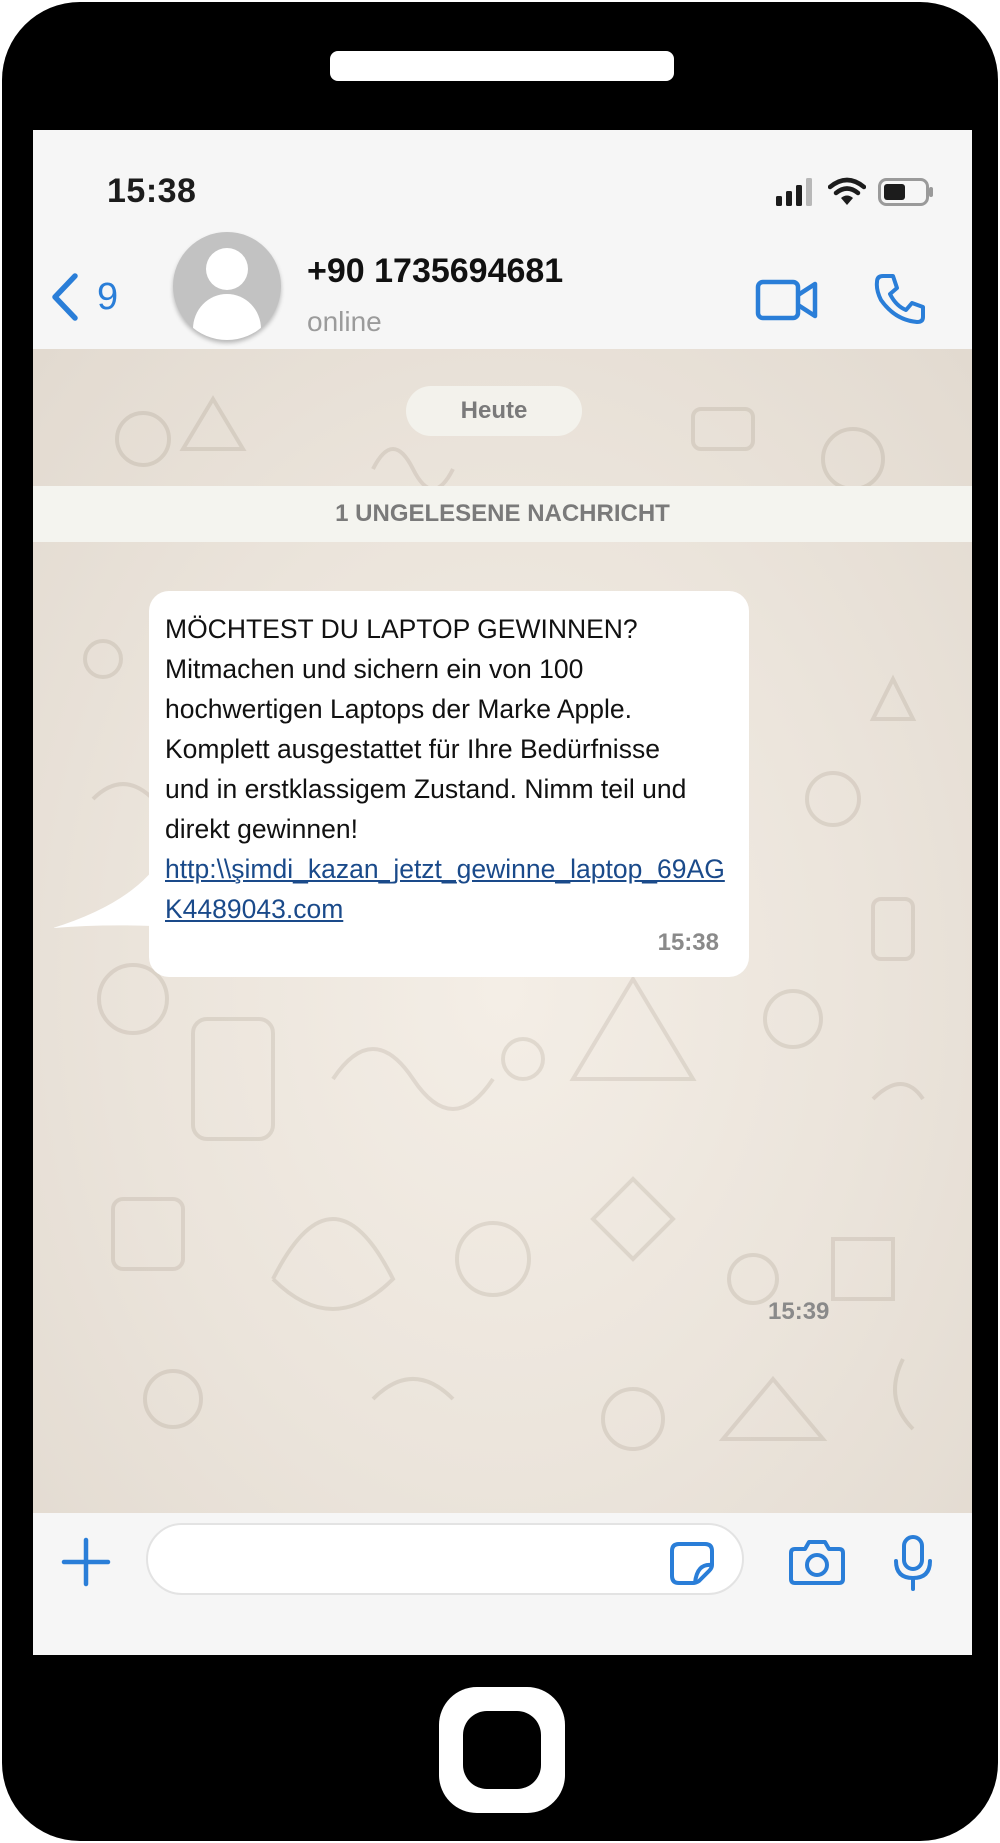  What do you see at coordinates (108, 296) in the screenshot?
I see `unread-chats-count: 9` at bounding box center [108, 296].